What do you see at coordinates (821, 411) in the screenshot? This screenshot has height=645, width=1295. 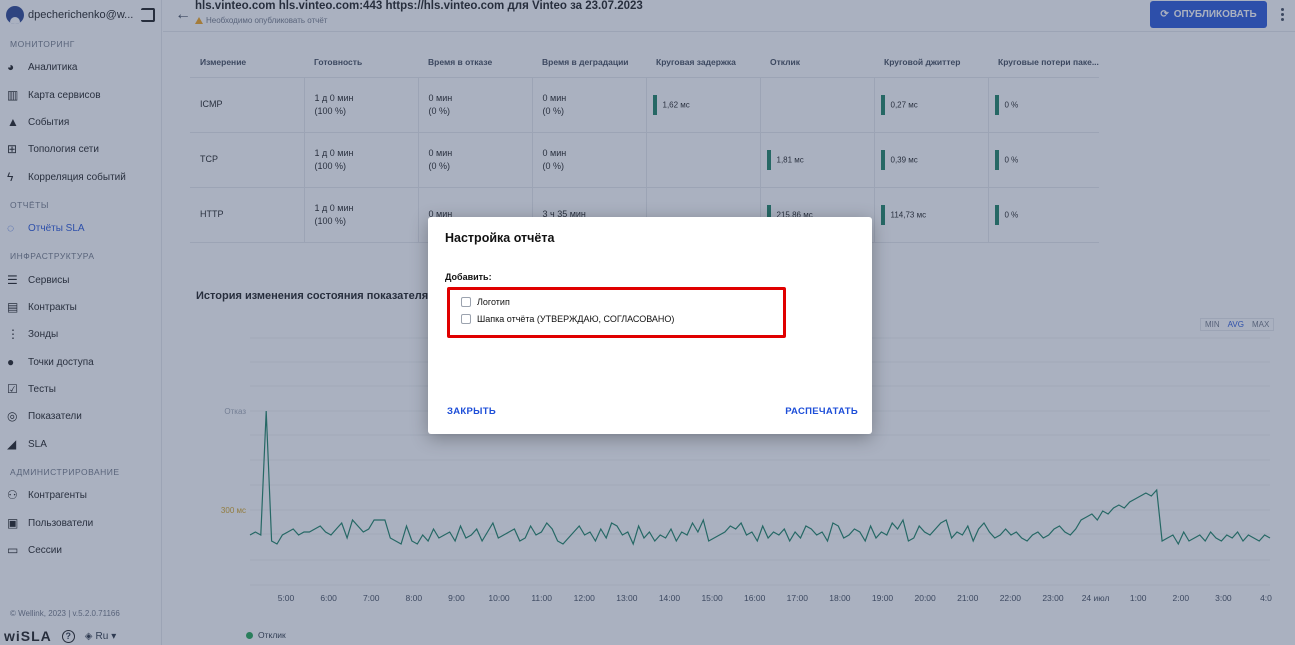 I see `print-button: РАСПЕЧАТАТЬ` at bounding box center [821, 411].